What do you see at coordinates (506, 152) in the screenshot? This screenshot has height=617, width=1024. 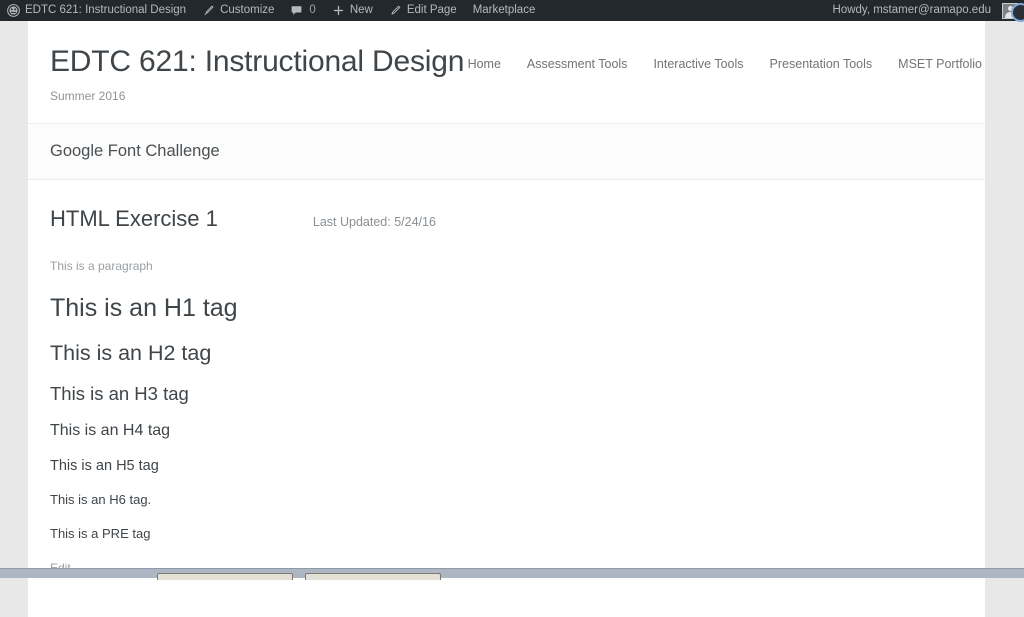 I see `page-title-bar: Google Font Challenge` at bounding box center [506, 152].